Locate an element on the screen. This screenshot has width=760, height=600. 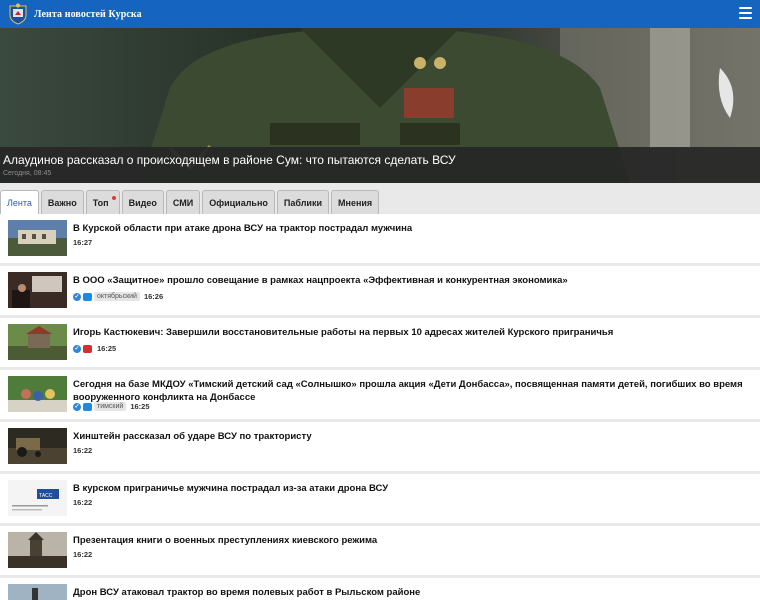
tab-label: Официально is located at coordinates (238, 202).